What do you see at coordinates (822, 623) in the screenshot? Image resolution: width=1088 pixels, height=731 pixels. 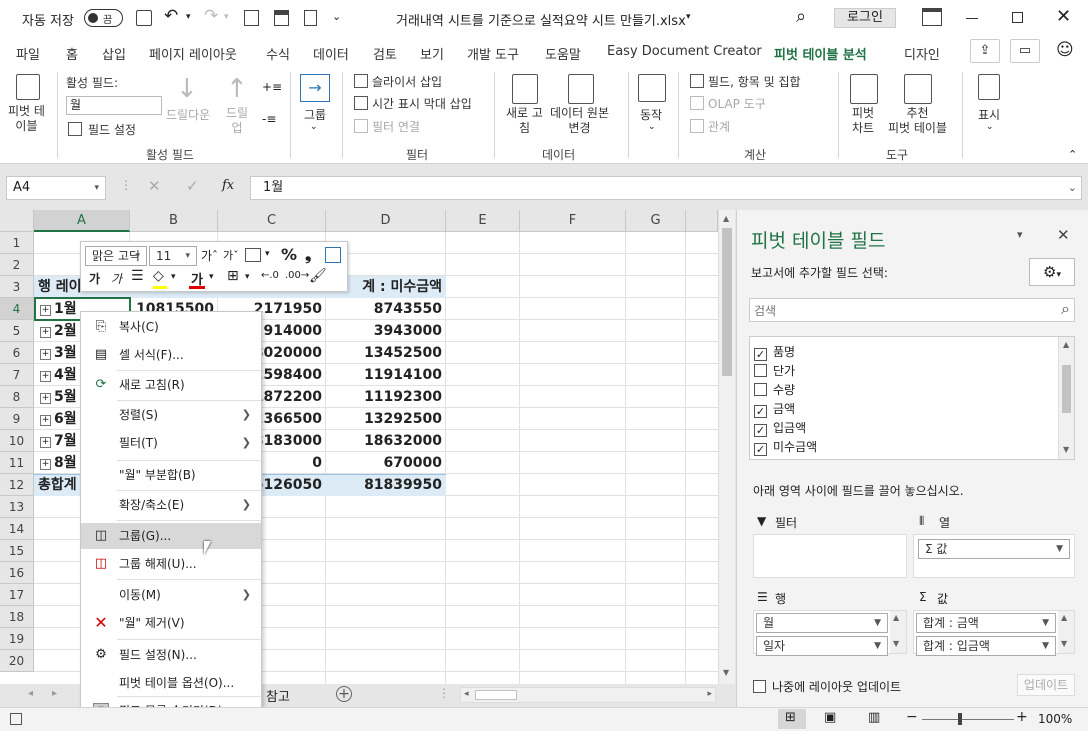 I see `rows-field-chip: 월 ▼` at bounding box center [822, 623].